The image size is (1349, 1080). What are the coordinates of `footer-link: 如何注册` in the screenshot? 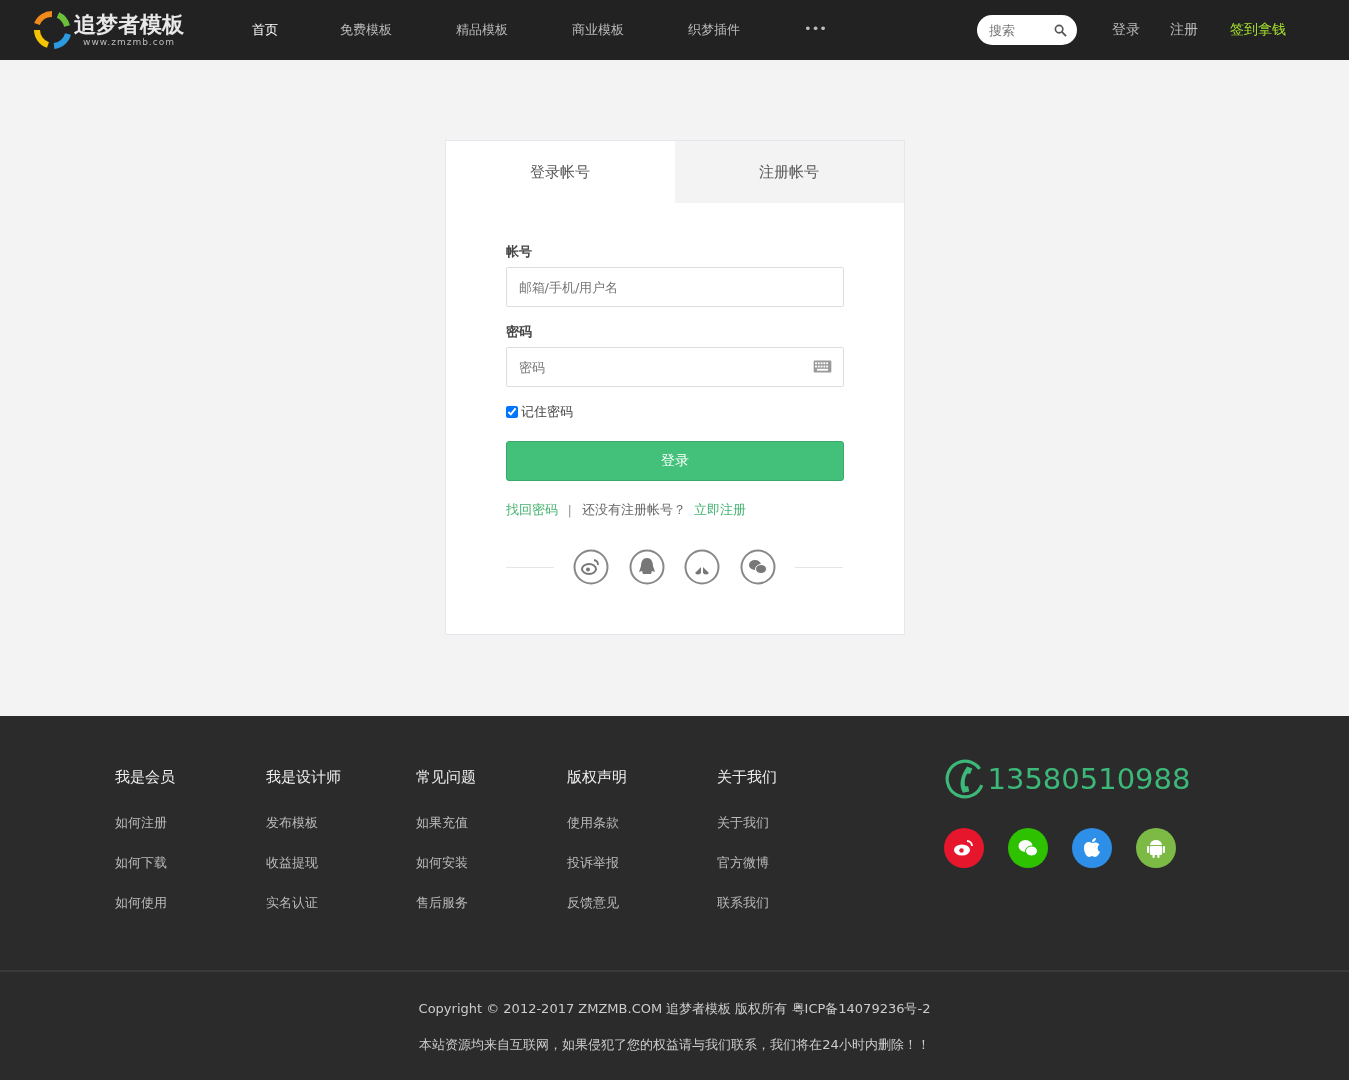 It's located at (190, 823).